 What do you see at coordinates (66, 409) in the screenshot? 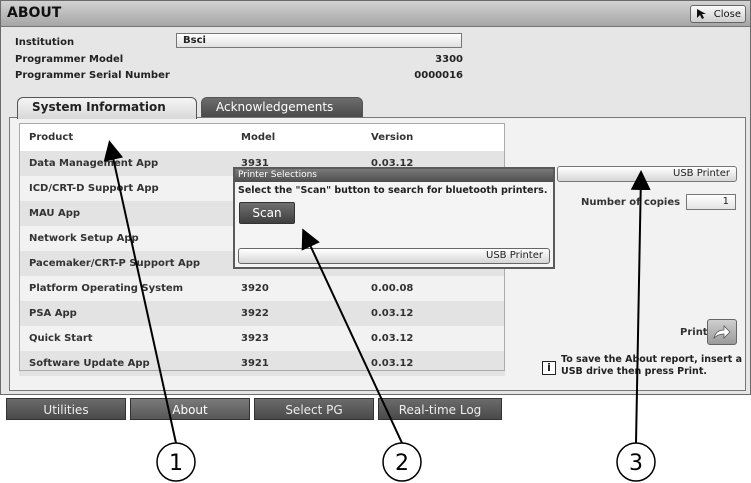
I see `nav-utilities: Utilities` at bounding box center [66, 409].